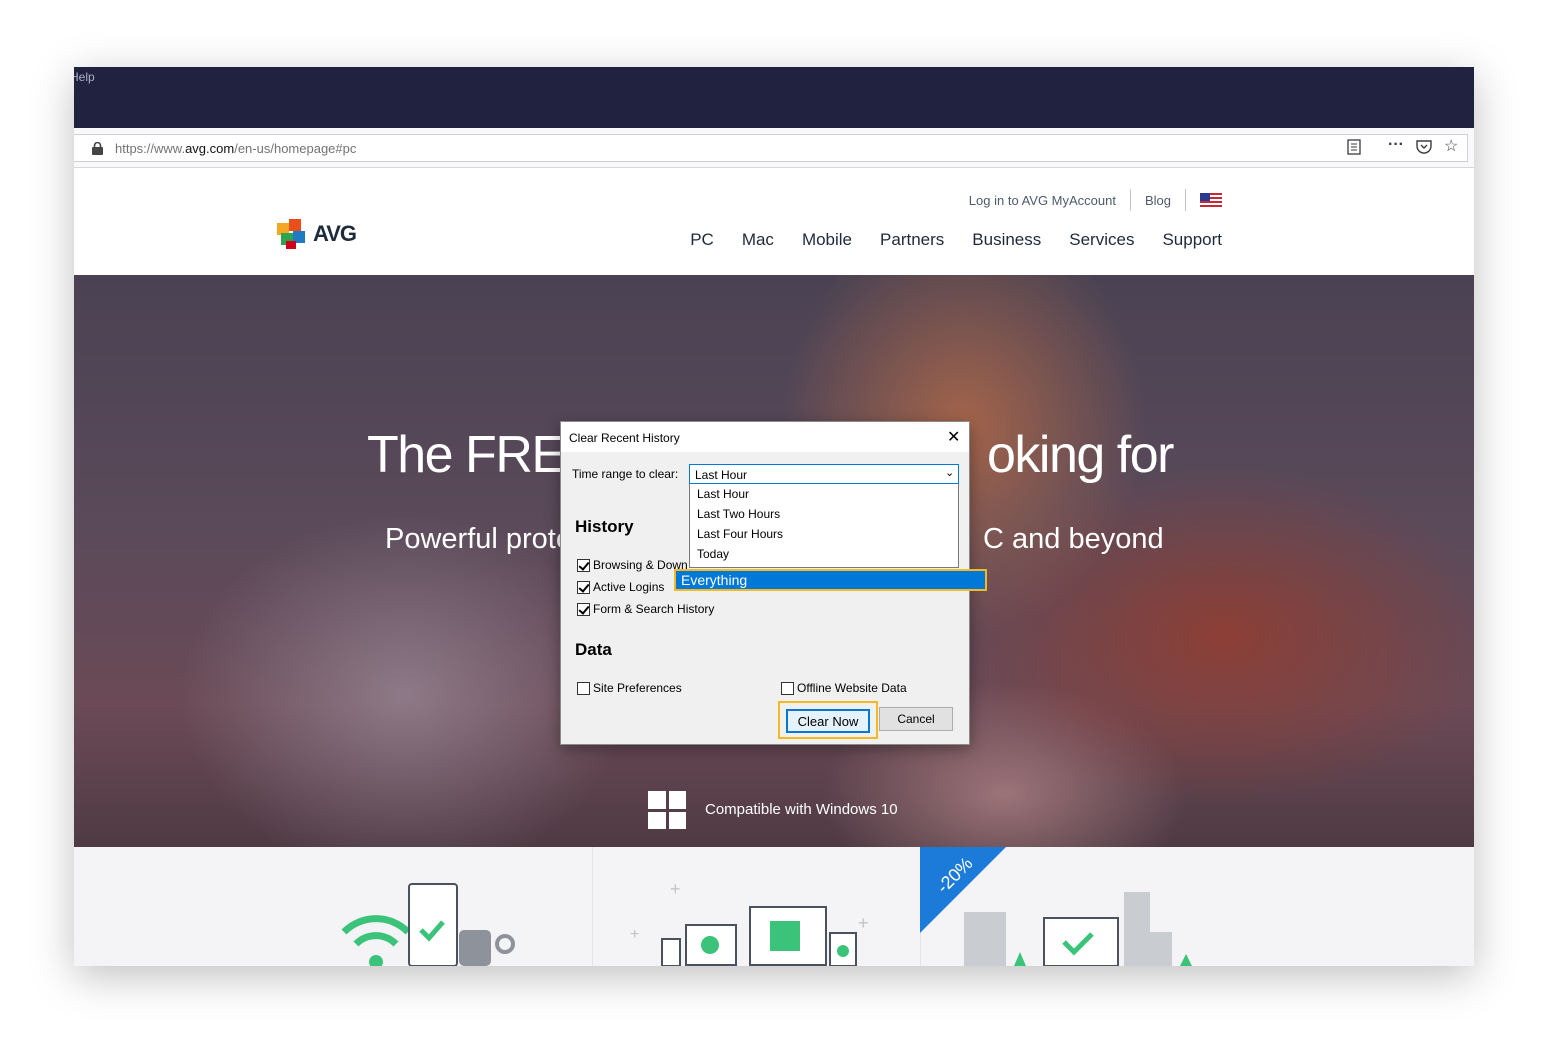 The image size is (1561, 1048). What do you see at coordinates (335, 233) in the screenshot?
I see `logo-text: AVG` at bounding box center [335, 233].